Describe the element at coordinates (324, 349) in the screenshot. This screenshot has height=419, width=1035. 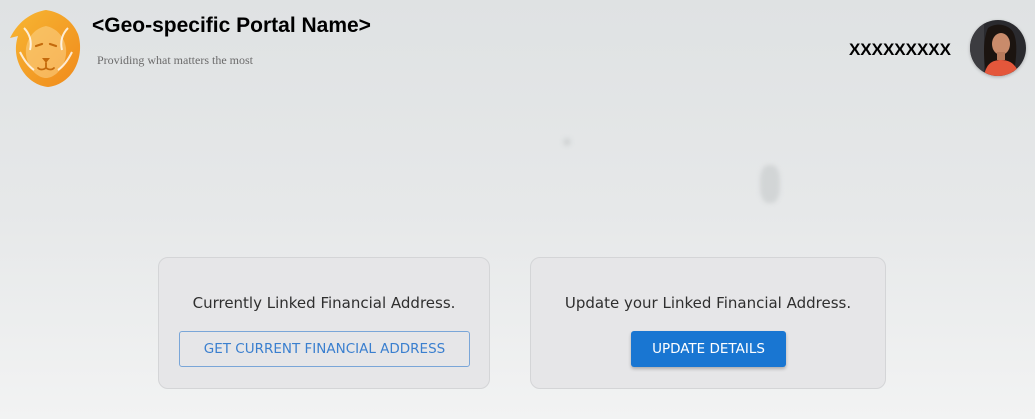
I see `get-current-address-button: GET CURRENT FINANCIAL ADDRESS` at that location.